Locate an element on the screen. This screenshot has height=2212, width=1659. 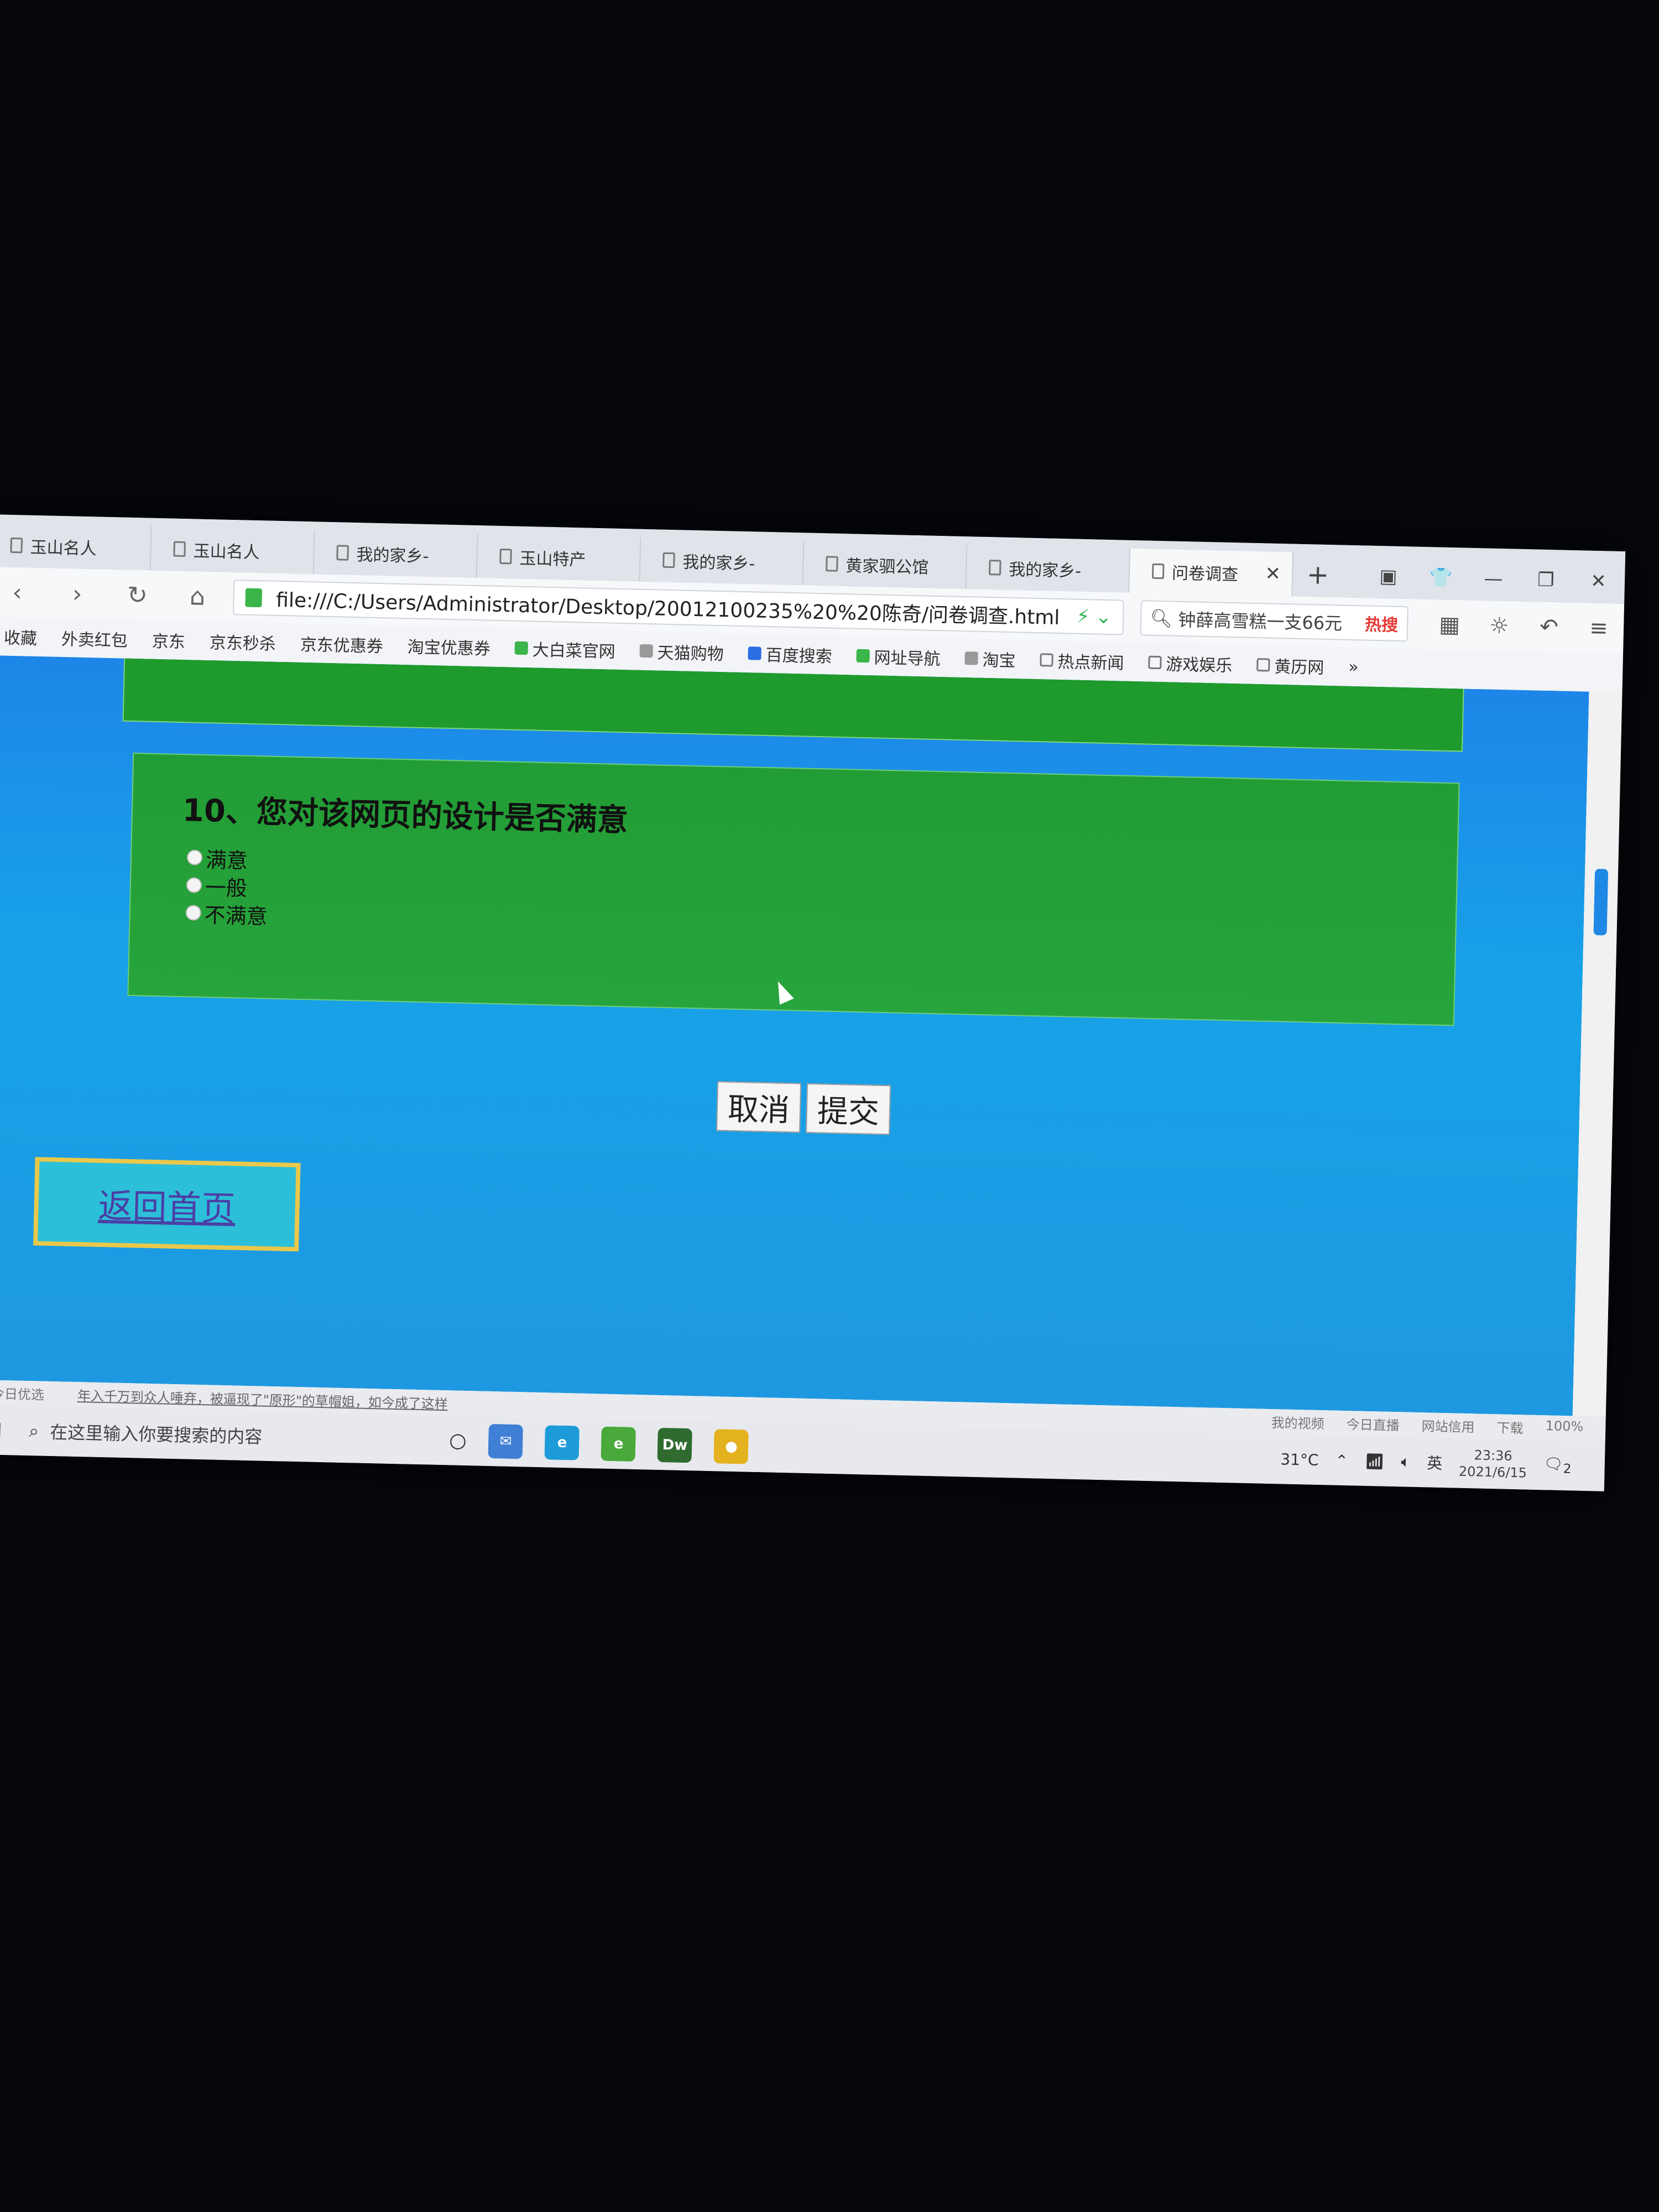
downloads: 下载 is located at coordinates (1510, 1427).